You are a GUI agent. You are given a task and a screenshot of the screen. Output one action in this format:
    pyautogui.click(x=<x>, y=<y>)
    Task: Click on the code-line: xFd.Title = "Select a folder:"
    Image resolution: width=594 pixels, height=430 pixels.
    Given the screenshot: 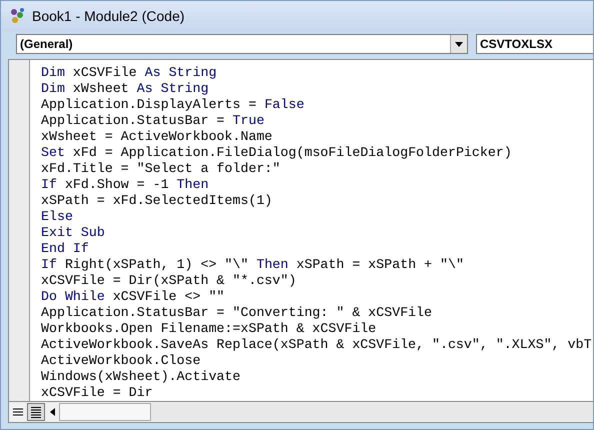 What is the action you would take?
    pyautogui.click(x=161, y=169)
    